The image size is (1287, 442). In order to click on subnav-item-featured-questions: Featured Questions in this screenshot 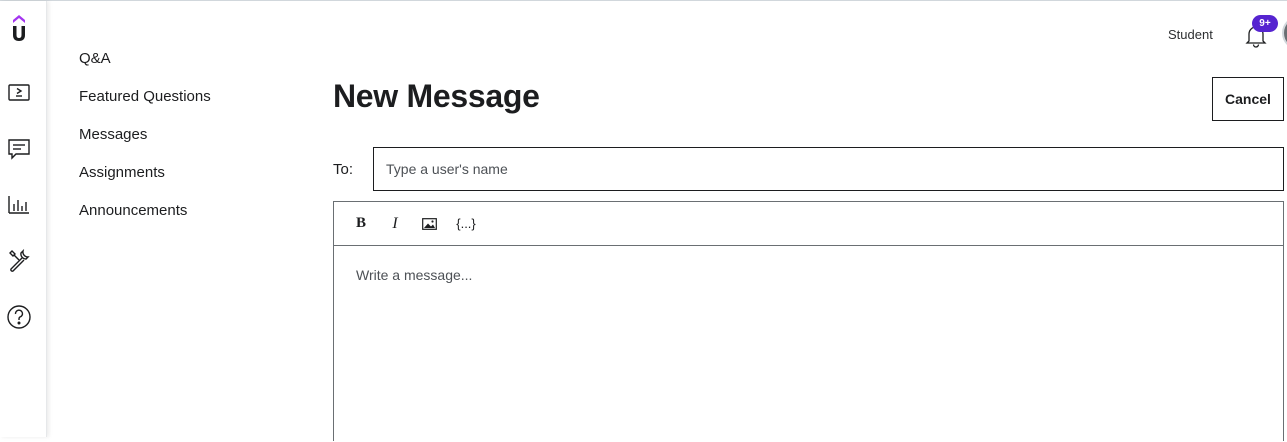, I will do `click(189, 105)`.